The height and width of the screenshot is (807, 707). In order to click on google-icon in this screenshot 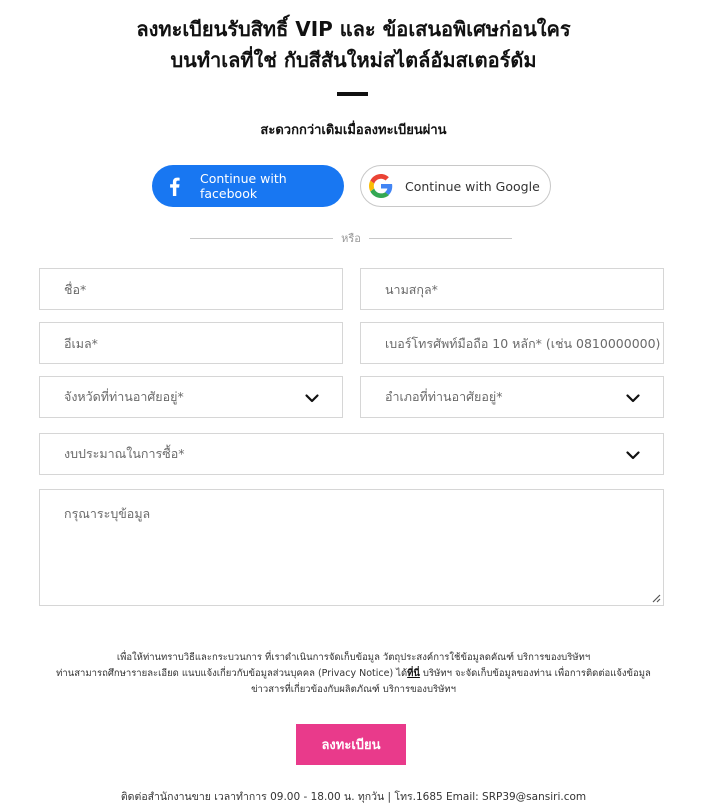, I will do `click(381, 186)`.